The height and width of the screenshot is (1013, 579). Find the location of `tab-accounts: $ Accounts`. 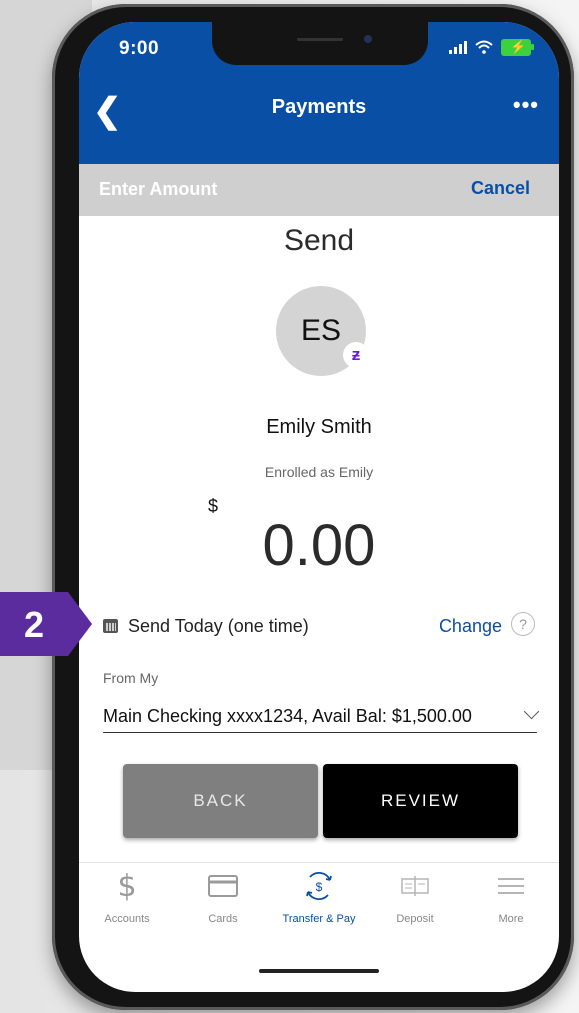

tab-accounts: $ Accounts is located at coordinates (127, 898).